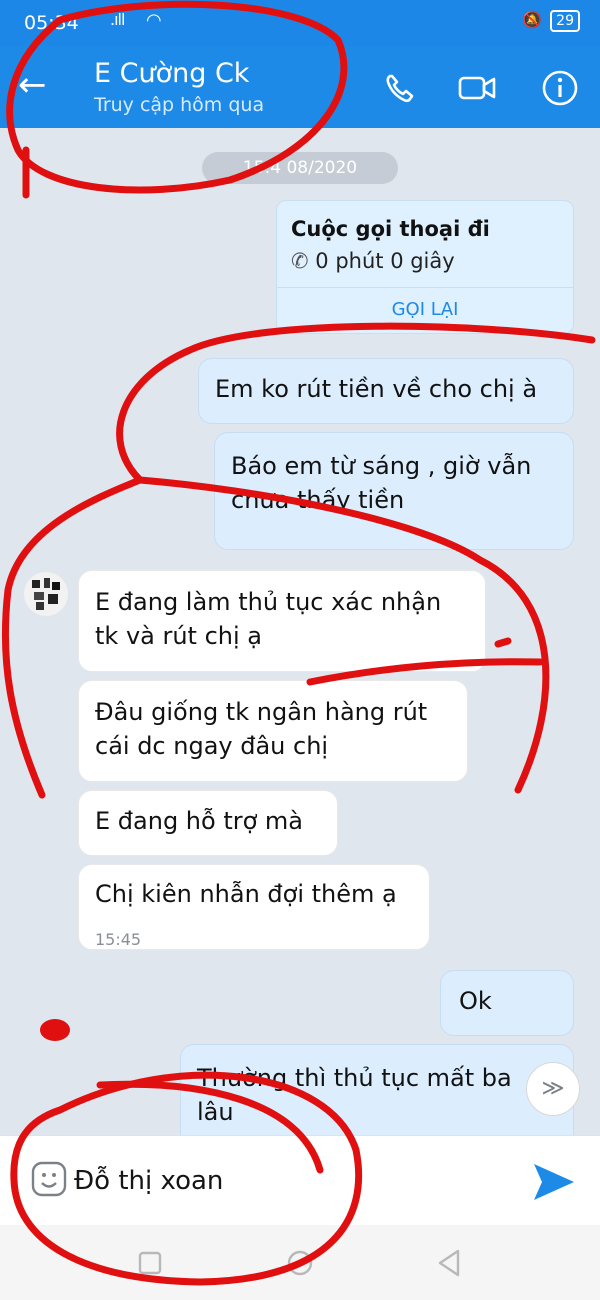  Describe the element at coordinates (425, 287) in the screenshot. I see `divider` at that location.